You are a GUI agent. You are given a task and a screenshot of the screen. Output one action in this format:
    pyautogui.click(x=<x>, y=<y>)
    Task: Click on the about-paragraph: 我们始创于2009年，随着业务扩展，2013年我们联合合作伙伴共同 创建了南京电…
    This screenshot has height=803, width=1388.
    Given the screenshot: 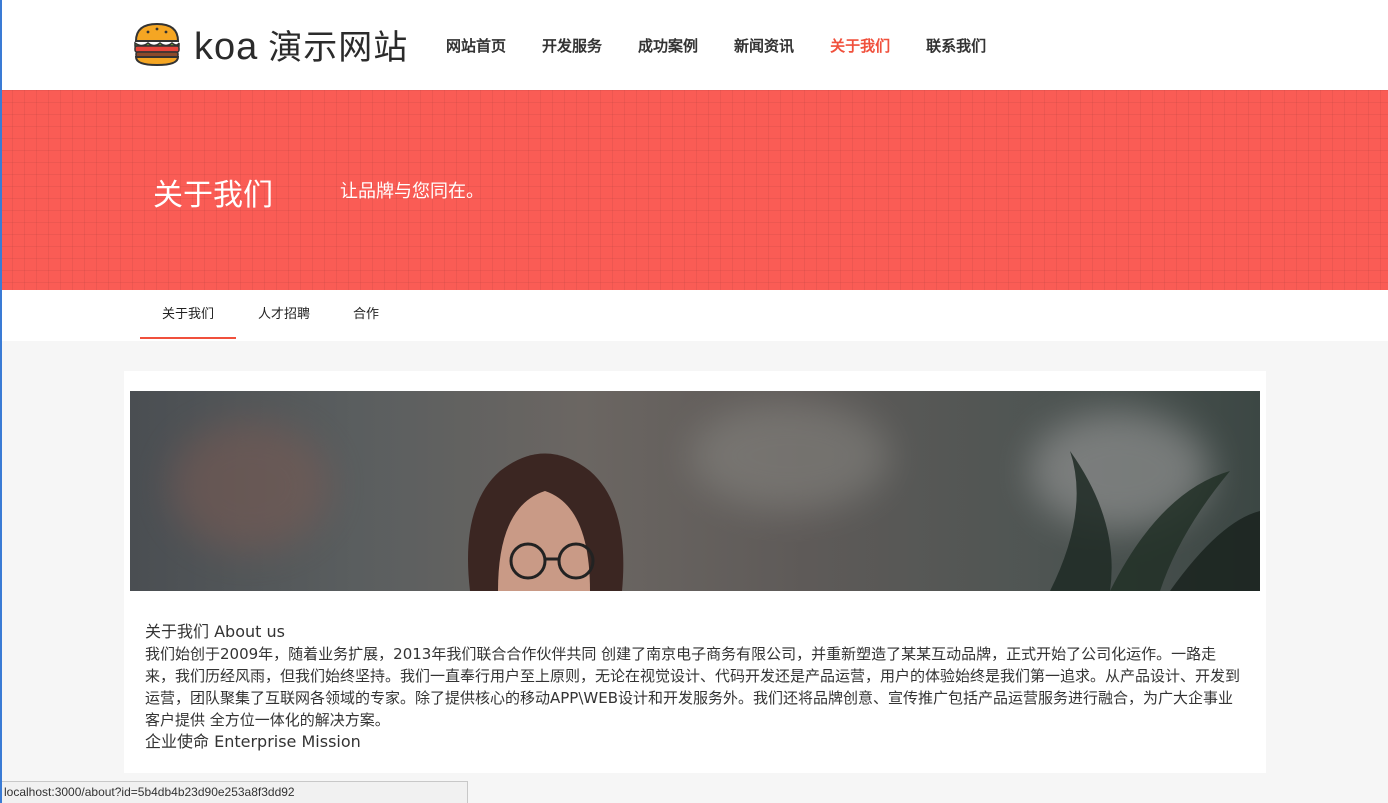 What is the action you would take?
    pyautogui.click(x=693, y=687)
    